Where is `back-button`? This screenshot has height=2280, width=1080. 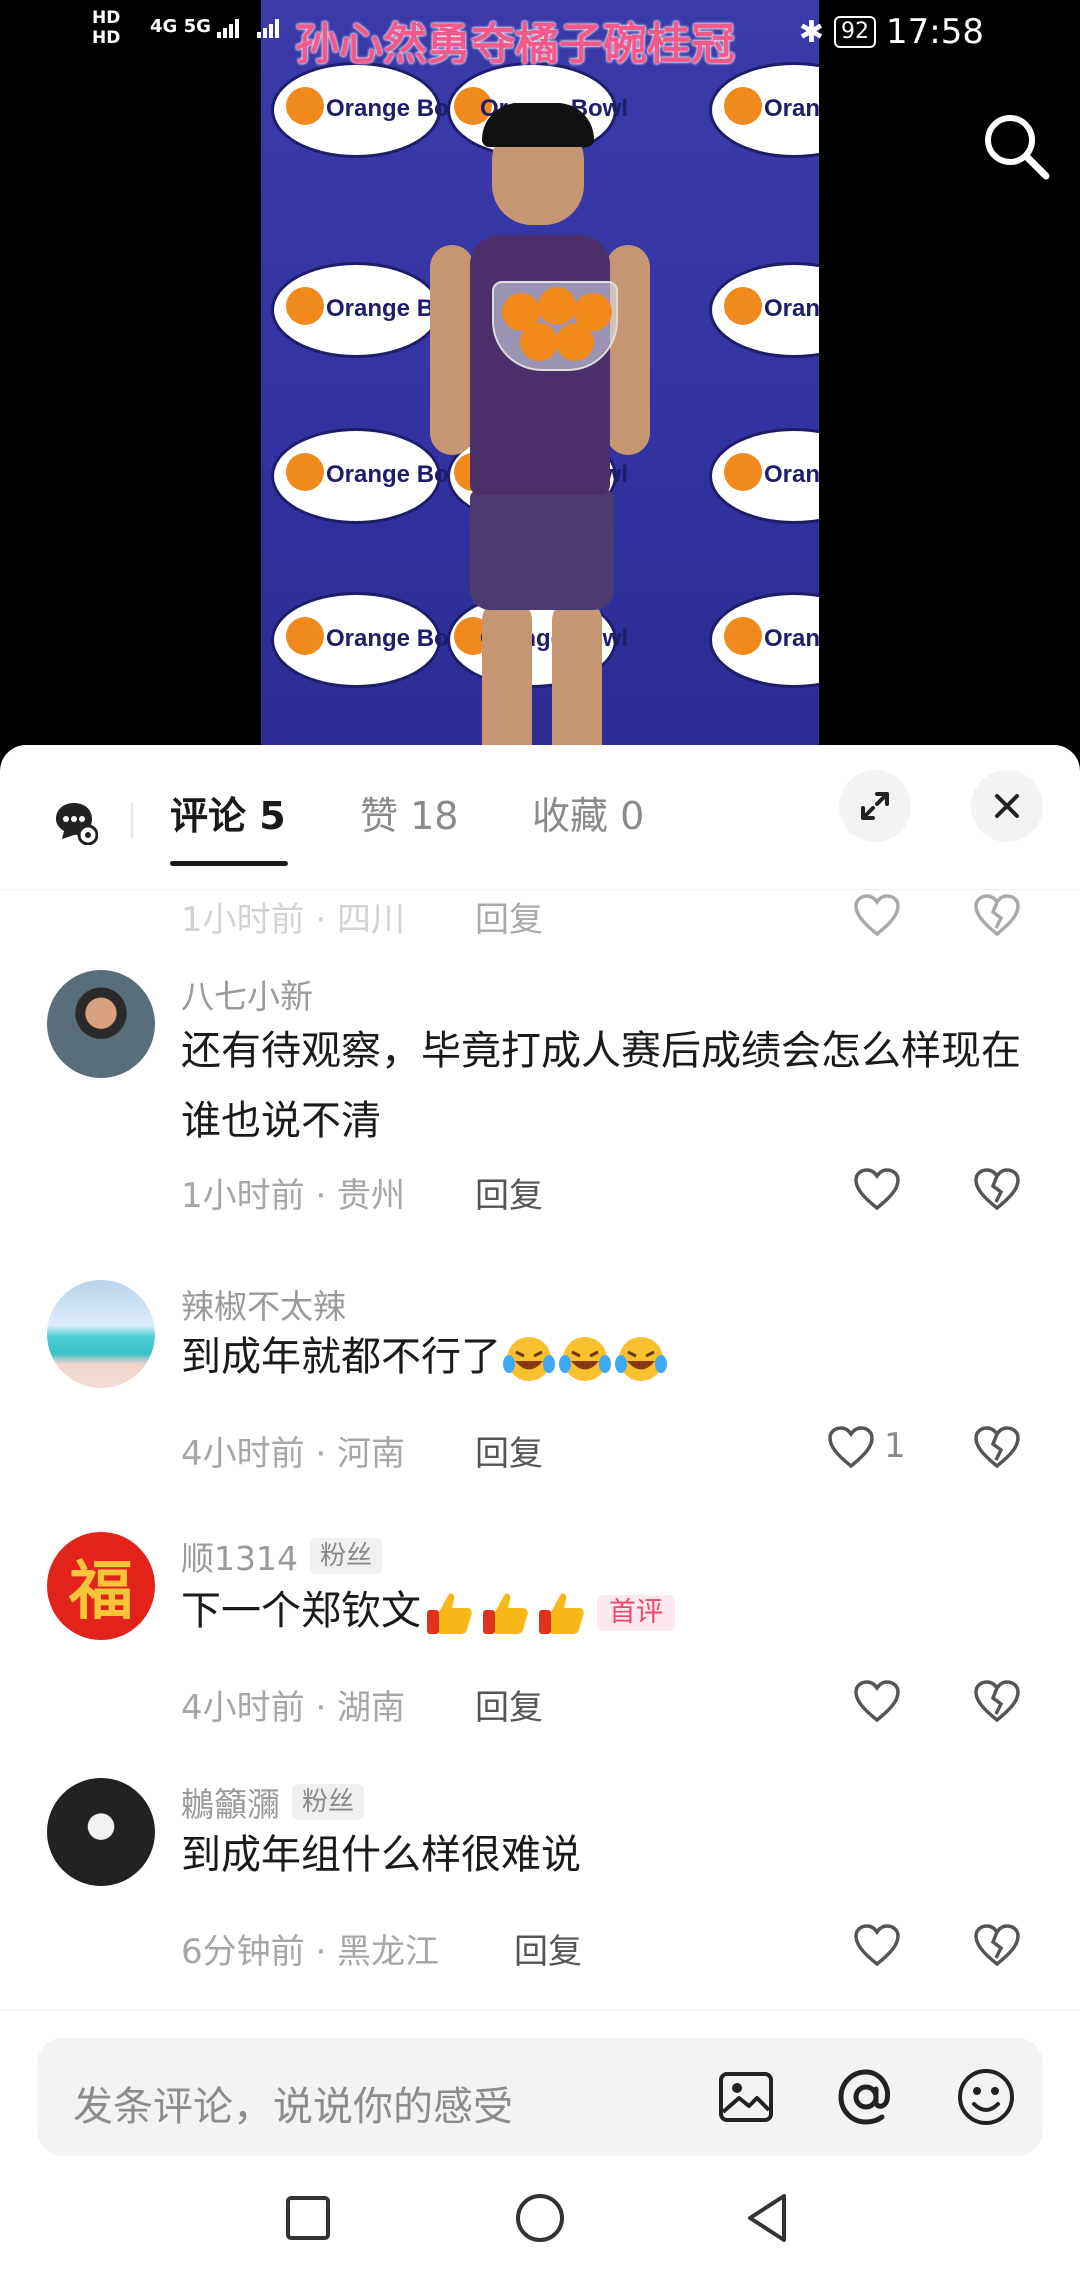 back-button is located at coordinates (768, 2218).